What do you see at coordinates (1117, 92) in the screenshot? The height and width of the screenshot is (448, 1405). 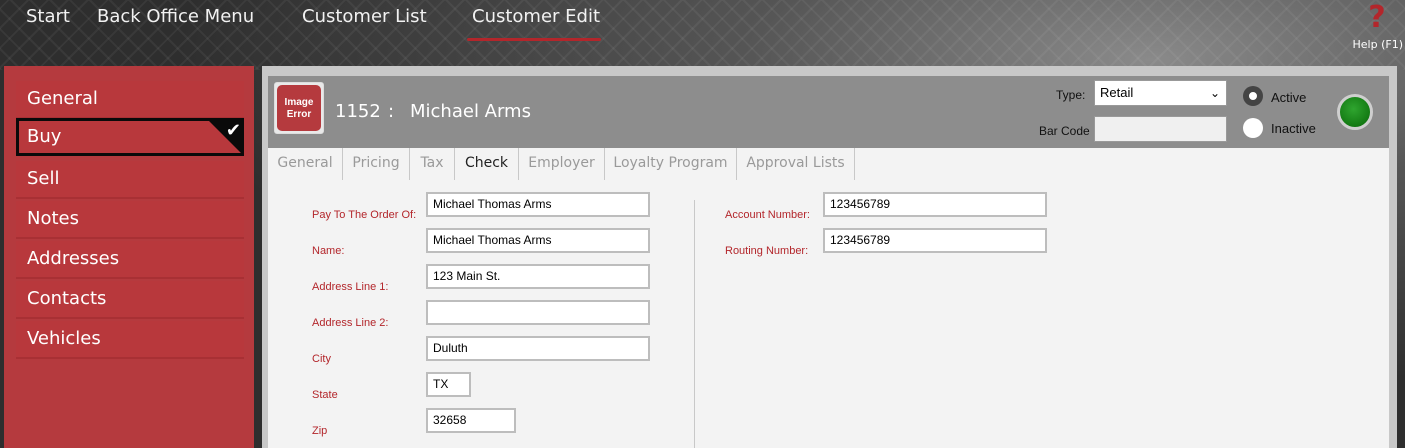 I see `type-select-value: Retail` at bounding box center [1117, 92].